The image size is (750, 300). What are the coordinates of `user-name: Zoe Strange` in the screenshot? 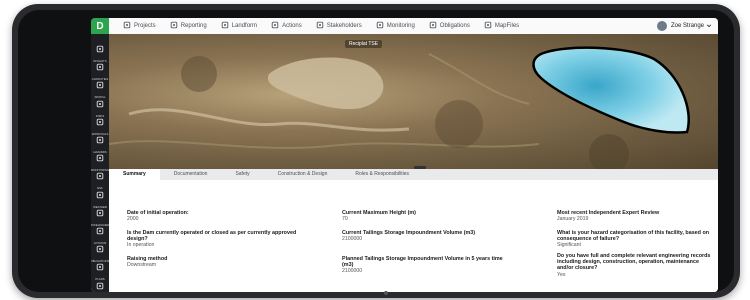 It's located at (687, 26).